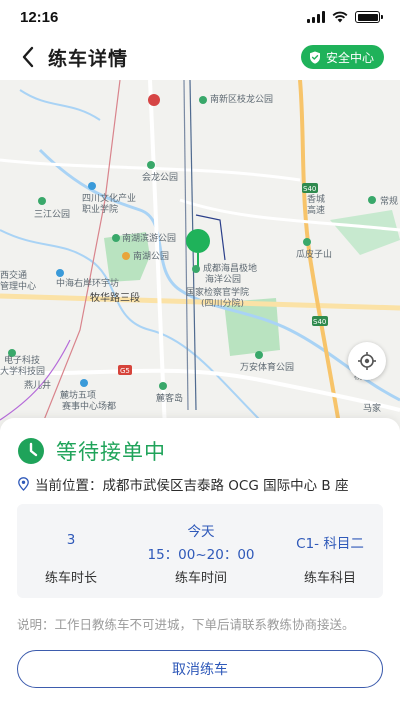 This screenshot has height=711, width=400. Describe the element at coordinates (316, 17) in the screenshot. I see `cellular-signal-icon` at that location.